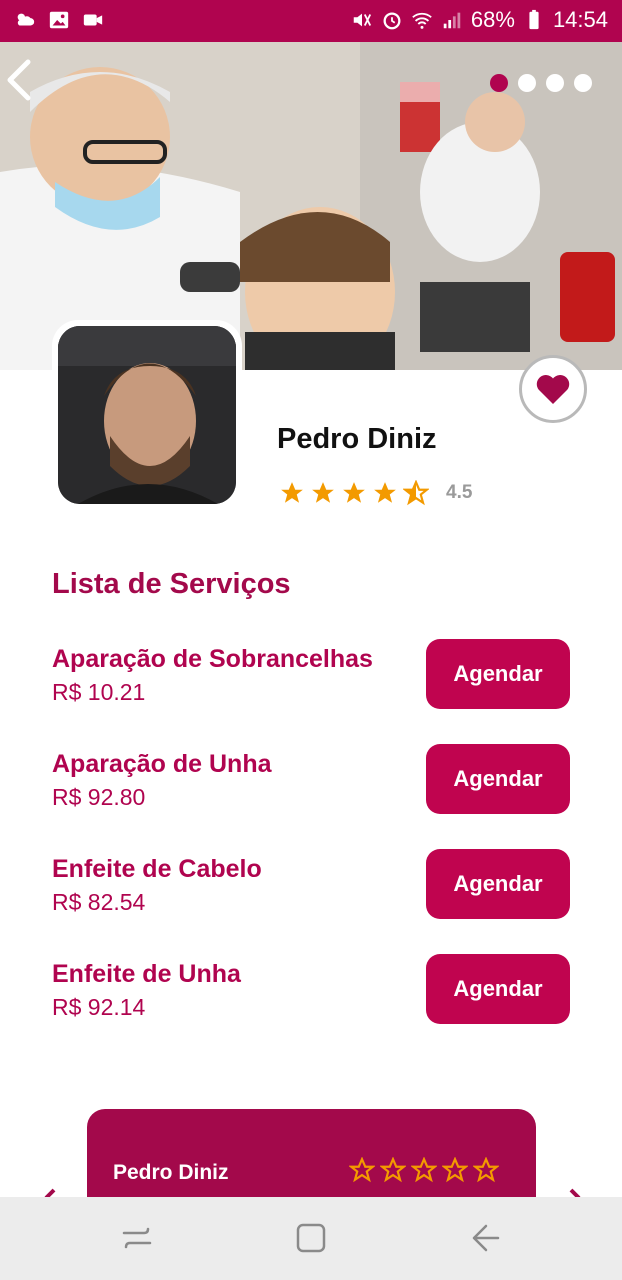 This screenshot has height=1280, width=622. I want to click on service-name: Enfeite de Cabelo, so click(157, 869).